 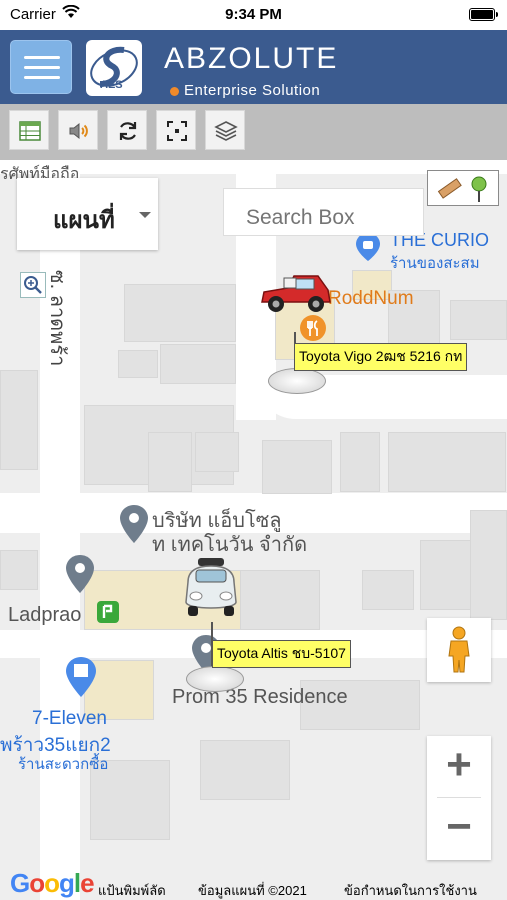 What do you see at coordinates (281, 654) in the screenshot?
I see `vehicle-label: Toyota Altis ชบ-5107` at bounding box center [281, 654].